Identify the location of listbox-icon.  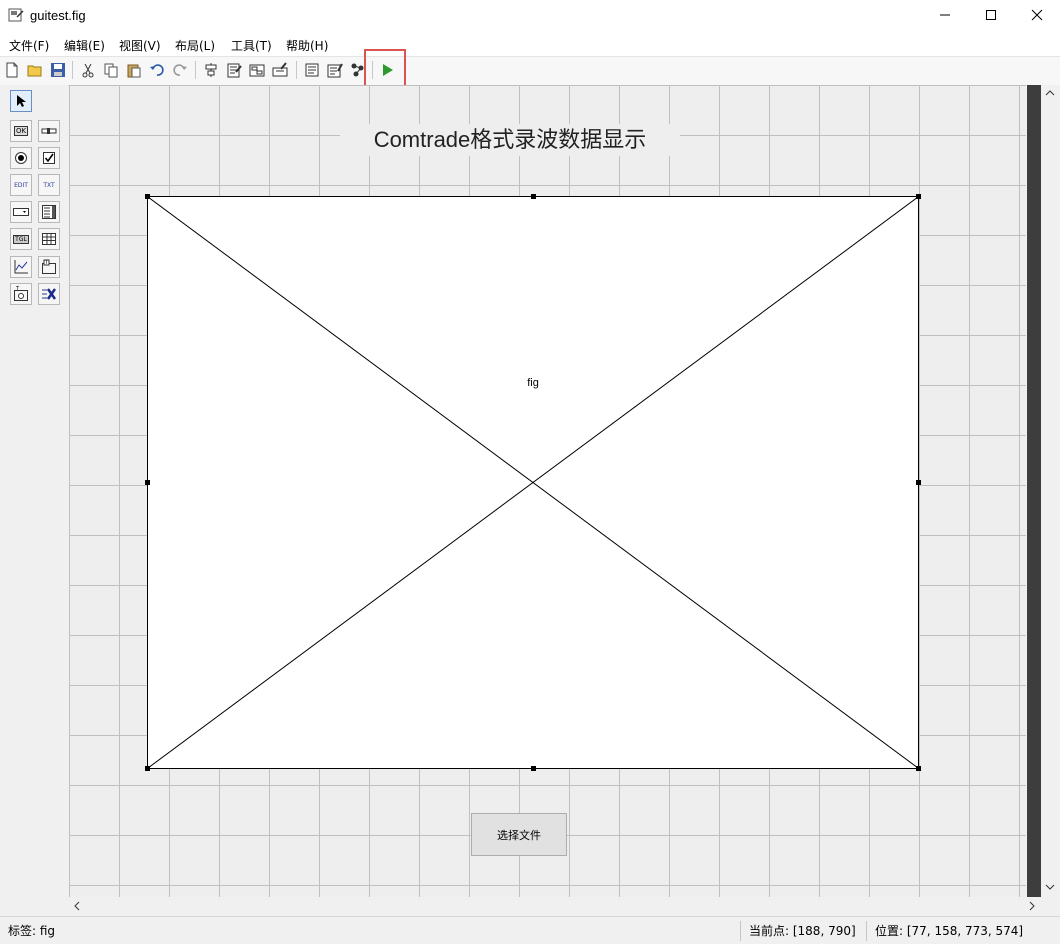
(49, 212).